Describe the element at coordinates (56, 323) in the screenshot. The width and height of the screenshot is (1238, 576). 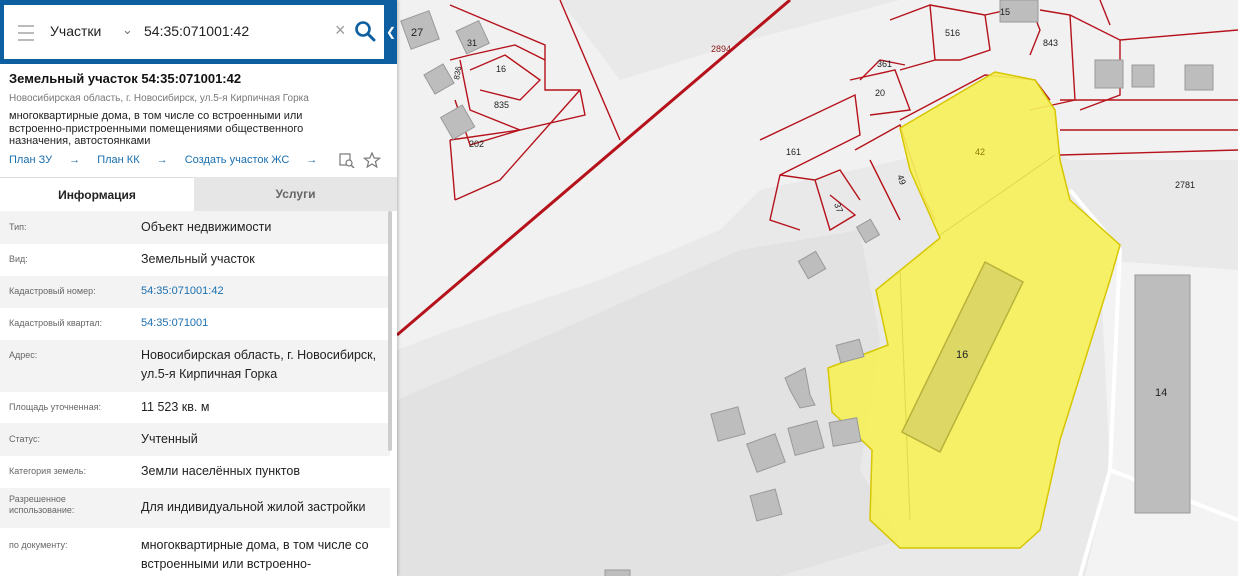
I see `row-label: Кадастровый квартал:` at that location.